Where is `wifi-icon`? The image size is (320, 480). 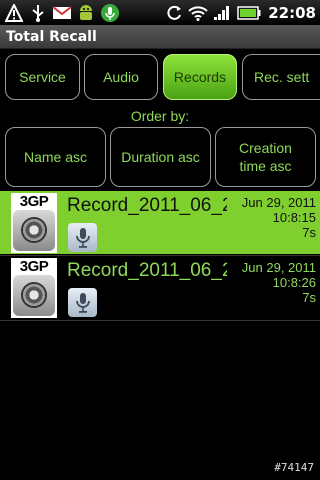 wifi-icon is located at coordinates (198, 13).